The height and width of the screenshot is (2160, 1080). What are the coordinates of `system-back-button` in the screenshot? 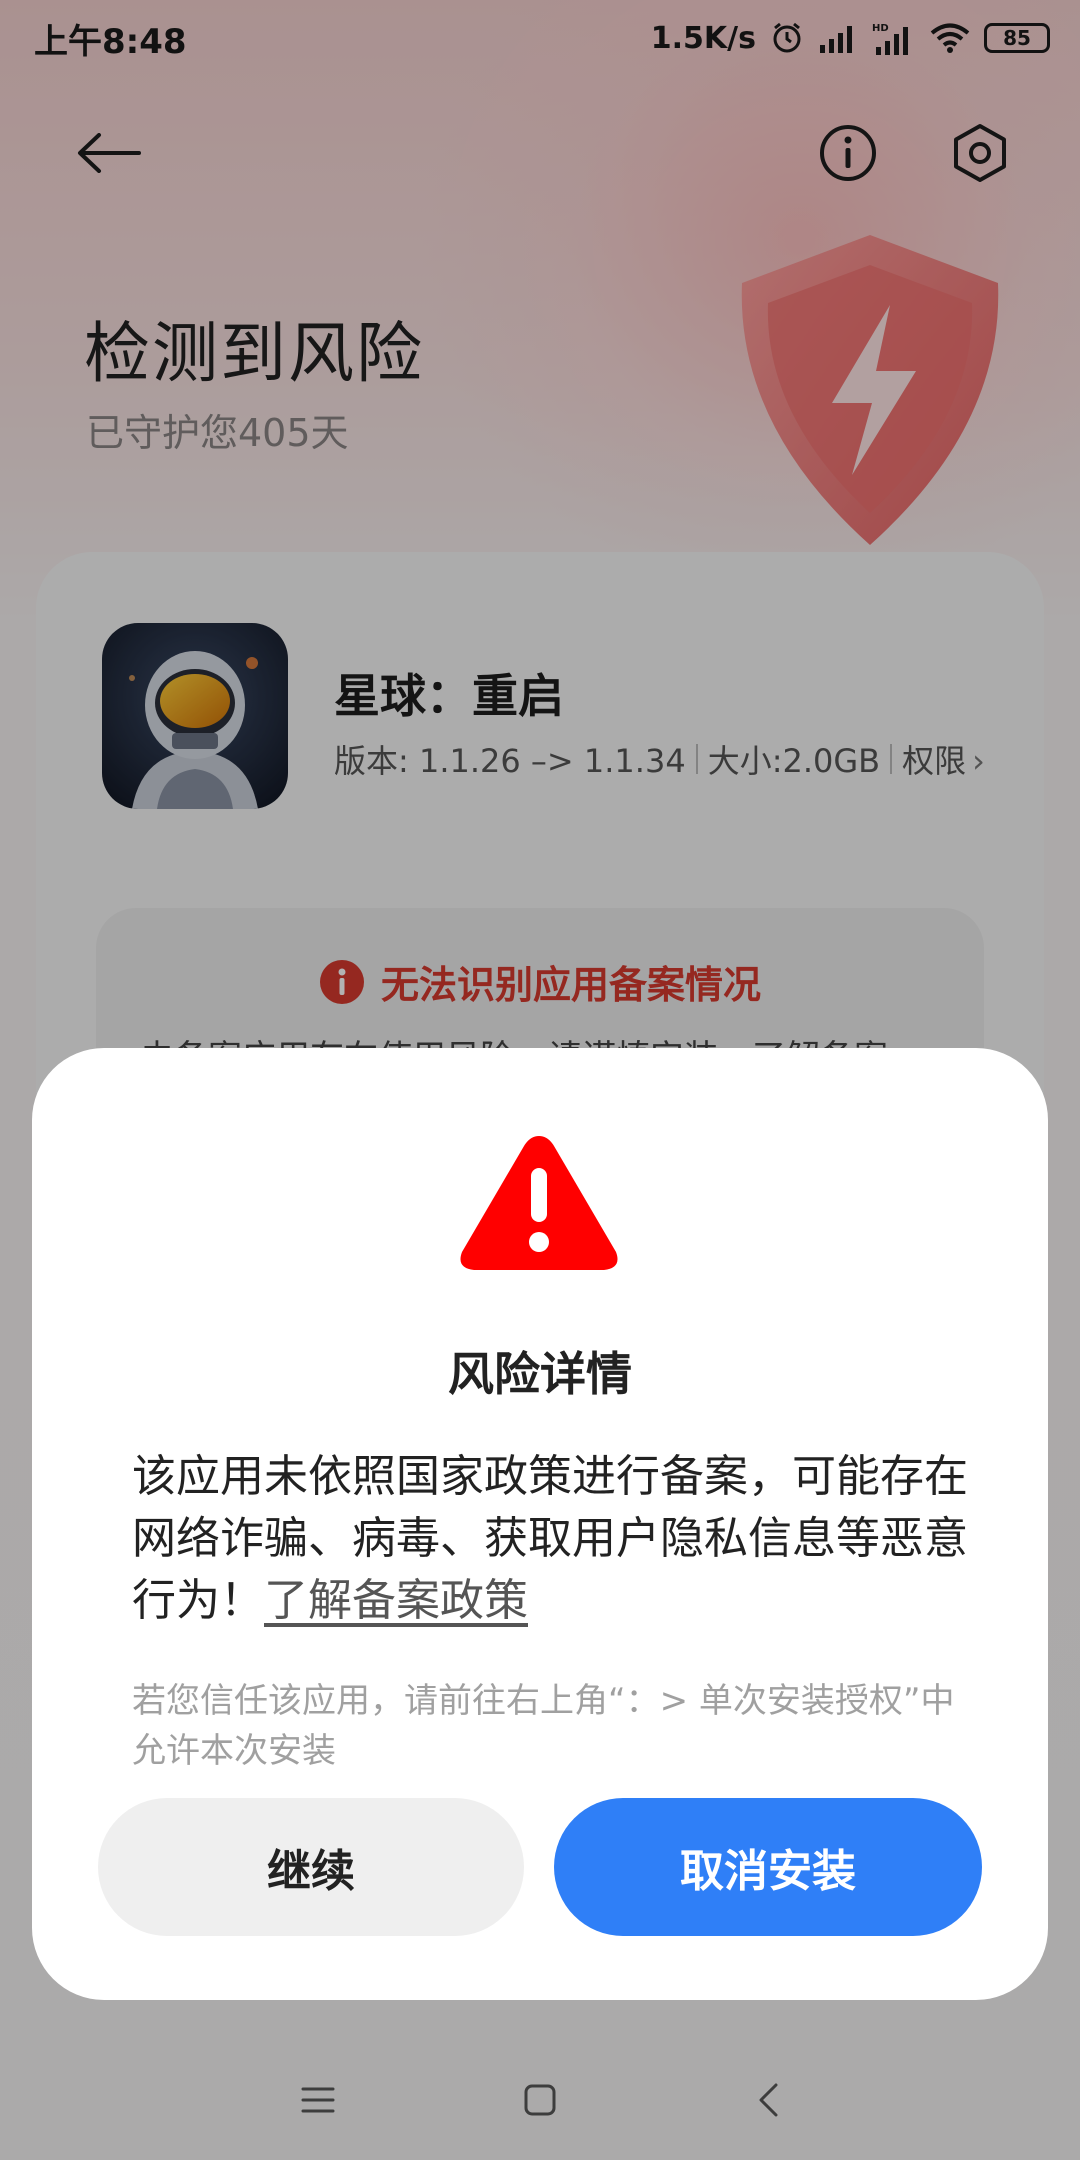 It's located at (768, 2100).